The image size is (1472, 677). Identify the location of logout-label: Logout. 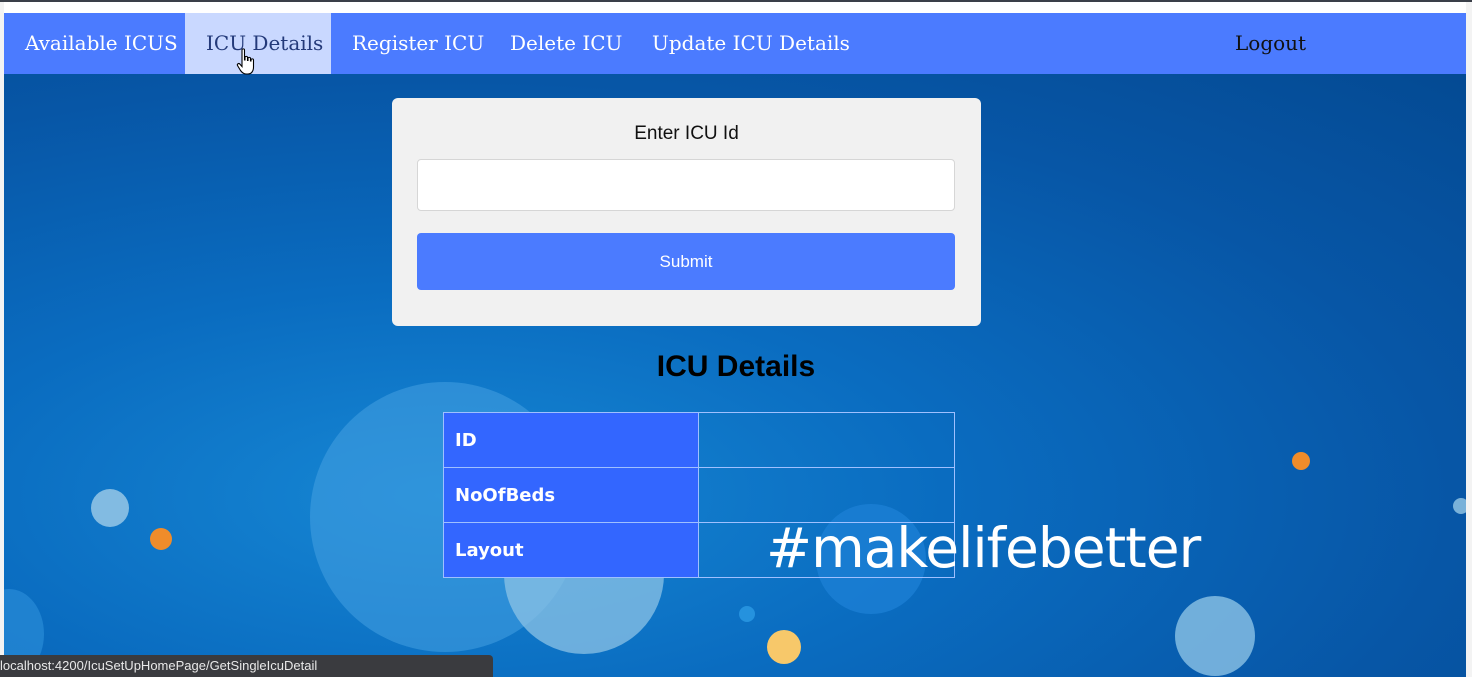
(1271, 43).